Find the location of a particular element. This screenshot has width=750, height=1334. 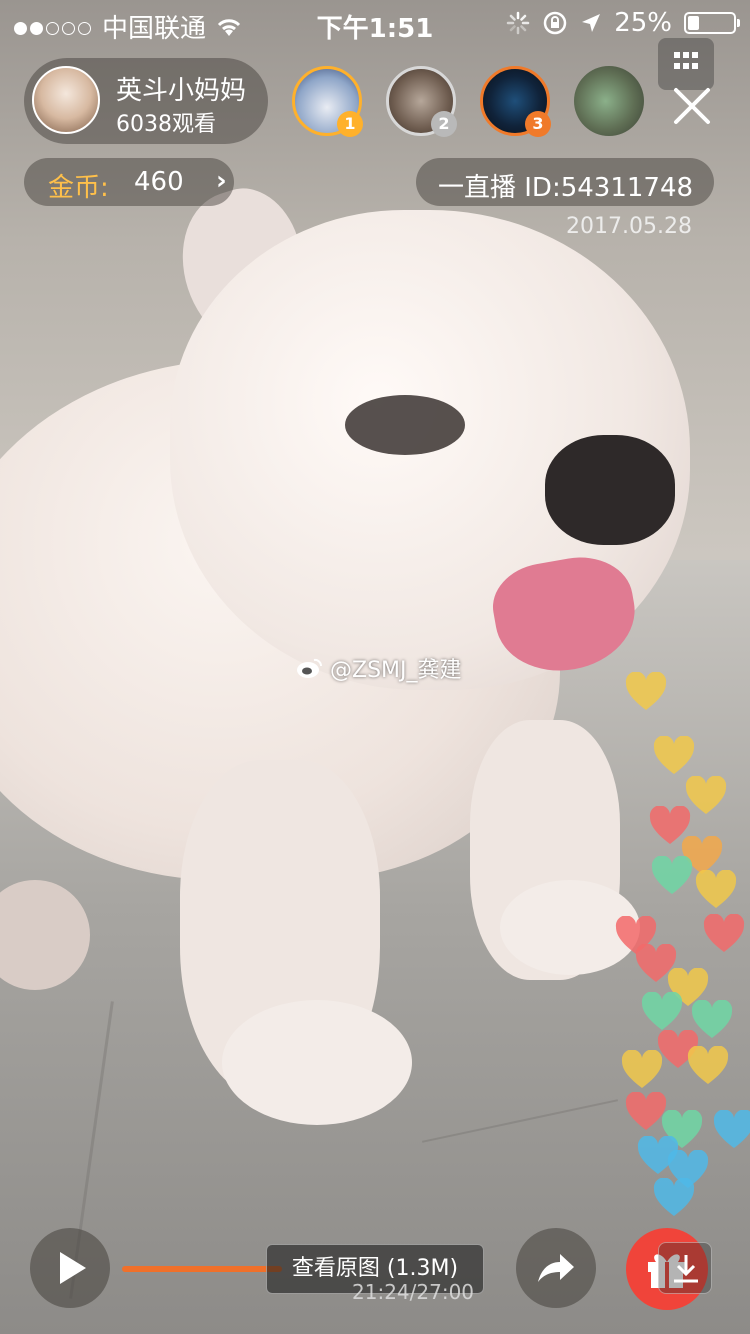

download-icon is located at coordinates (686, 1269).